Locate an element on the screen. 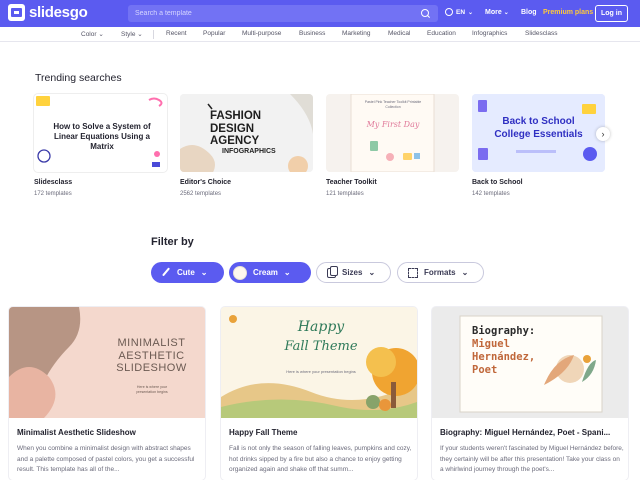  category-education: Education is located at coordinates (441, 33).